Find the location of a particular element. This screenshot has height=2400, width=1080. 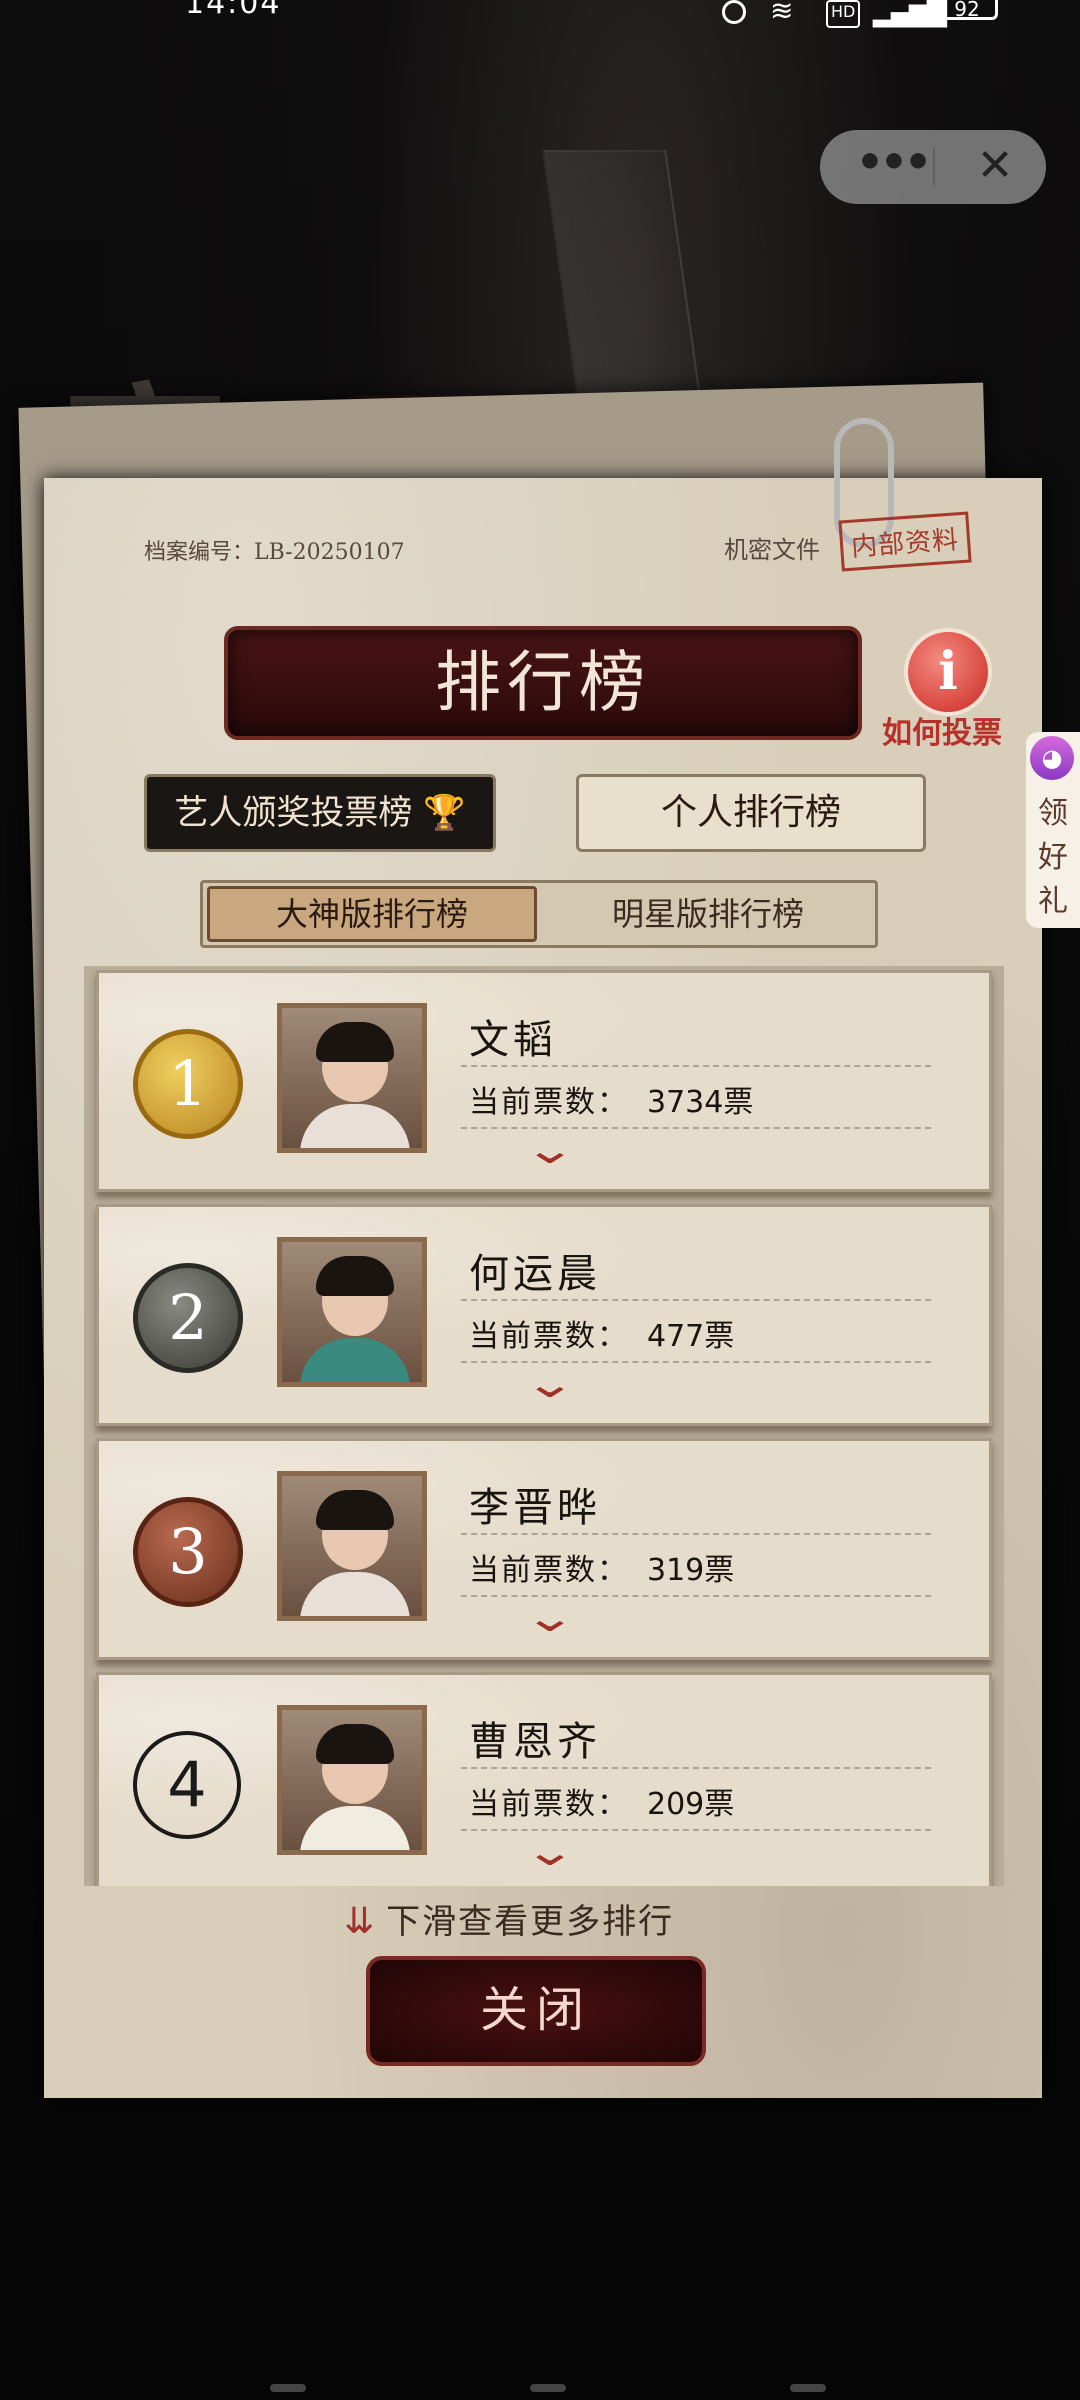

info-icon: i is located at coordinates (948, 672).